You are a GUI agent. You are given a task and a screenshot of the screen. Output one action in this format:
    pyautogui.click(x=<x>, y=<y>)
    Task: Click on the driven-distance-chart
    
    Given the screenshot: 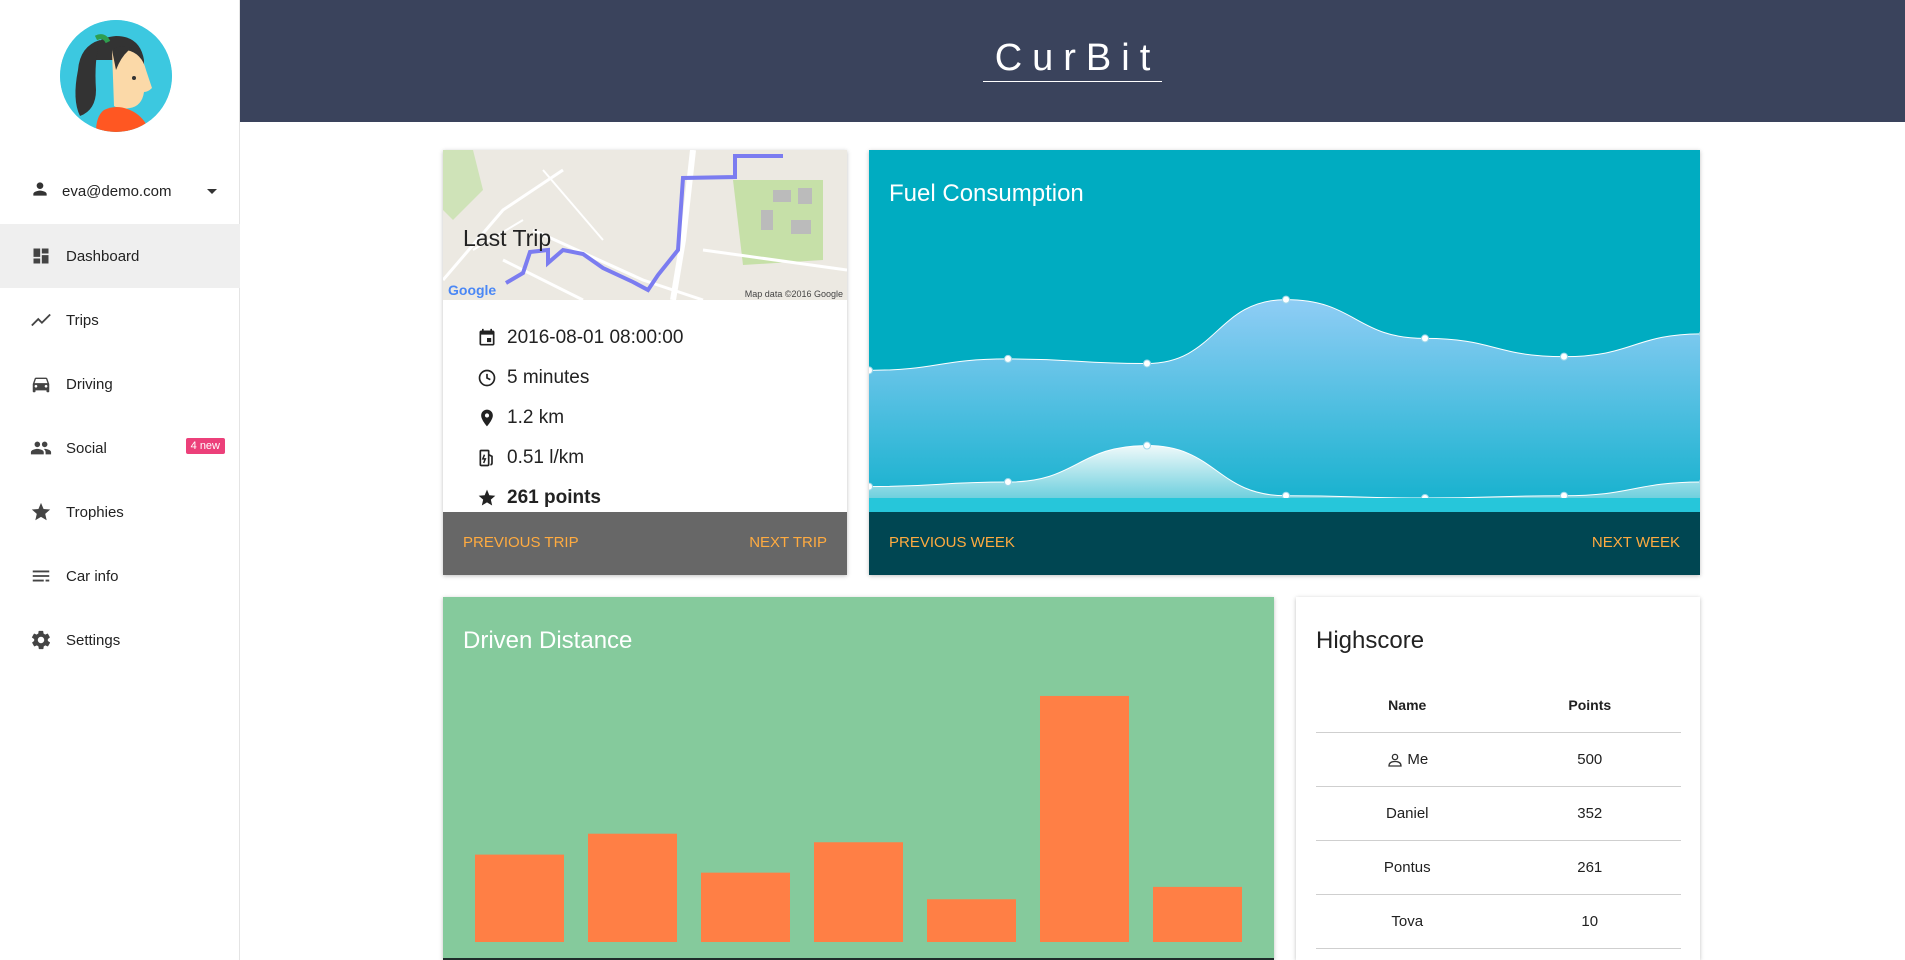 What is the action you would take?
    pyautogui.click(x=858, y=827)
    